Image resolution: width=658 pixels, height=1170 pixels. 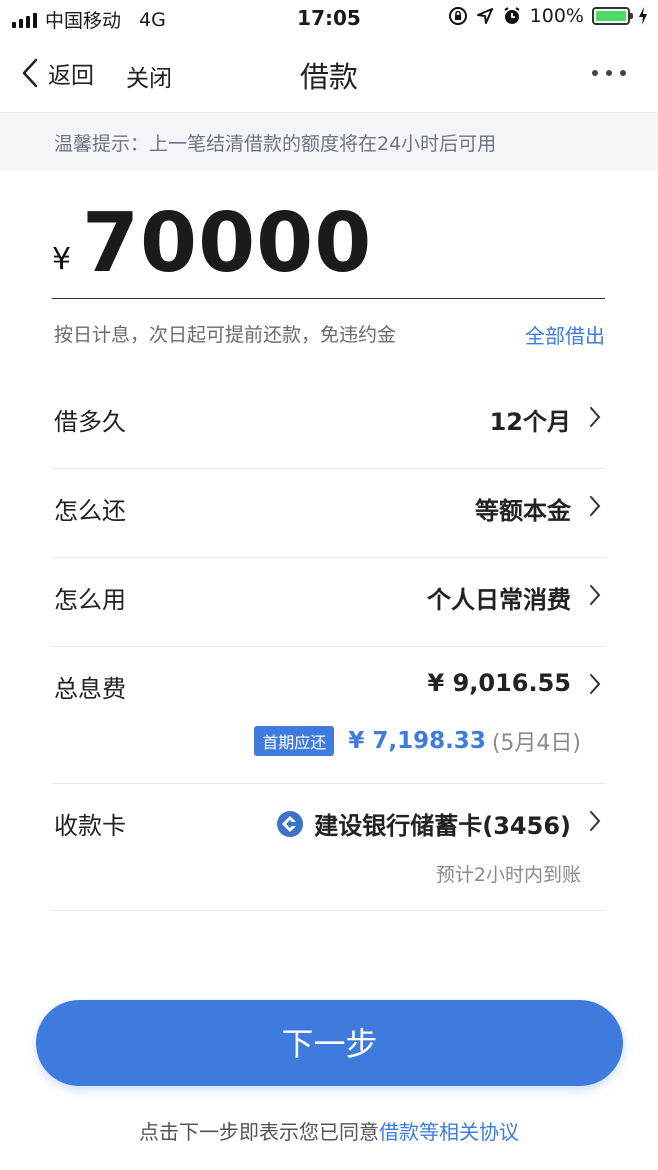 I want to click on battery-percent: 100%, so click(x=556, y=16).